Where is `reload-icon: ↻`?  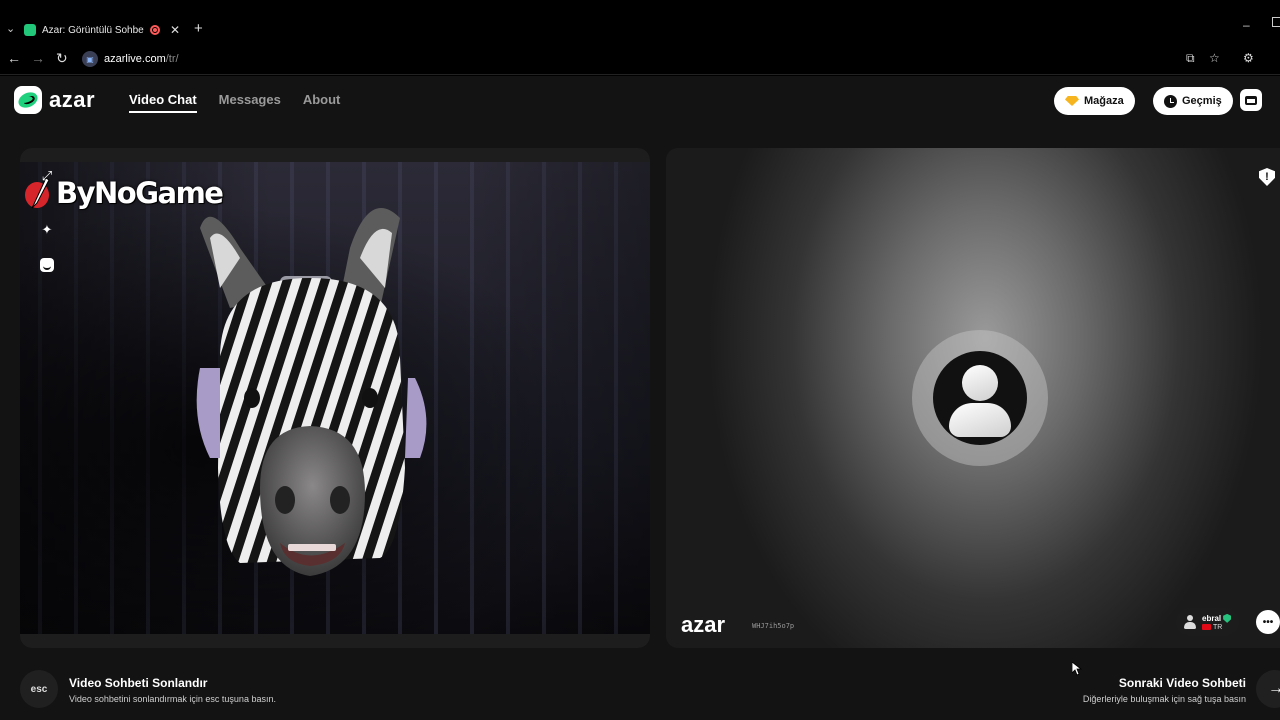 reload-icon: ↻ is located at coordinates (62, 58).